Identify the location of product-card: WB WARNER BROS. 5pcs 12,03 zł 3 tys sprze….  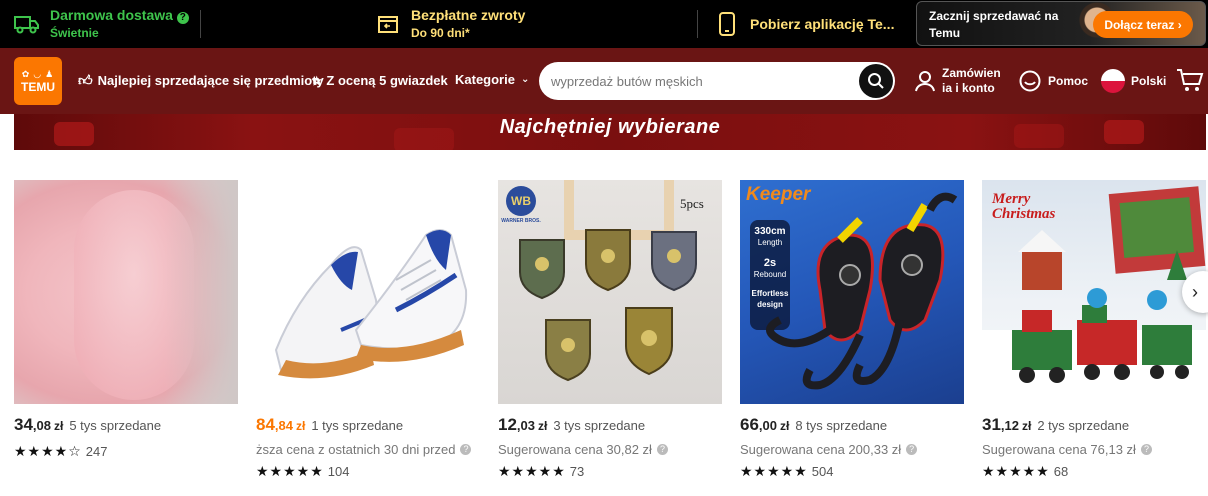
(610, 330).